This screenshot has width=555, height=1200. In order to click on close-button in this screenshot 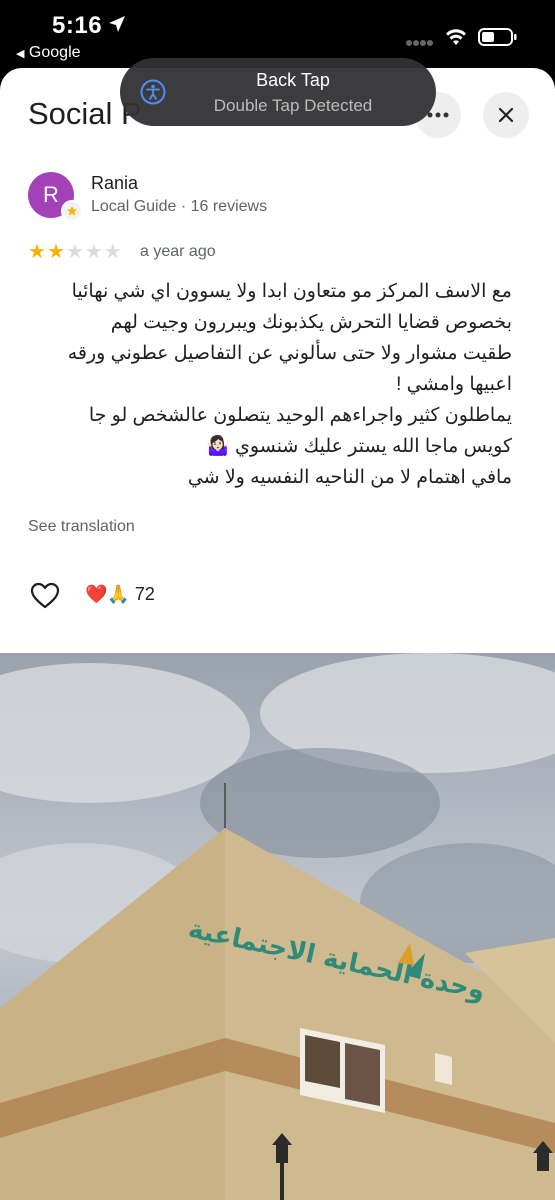, I will do `click(506, 115)`.